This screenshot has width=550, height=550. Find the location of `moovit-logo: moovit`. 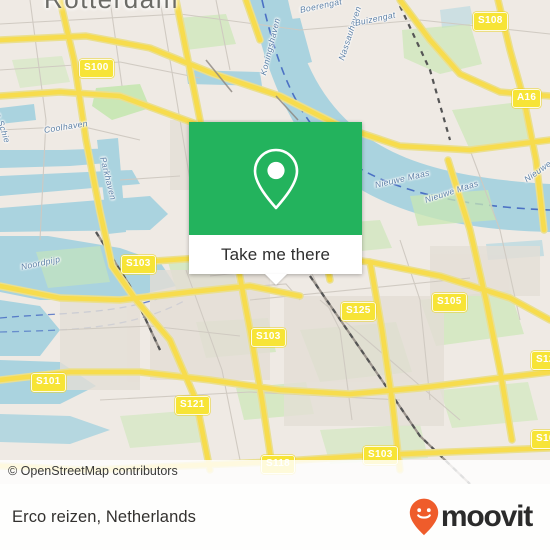

moovit-logo: moovit is located at coordinates (471, 517).